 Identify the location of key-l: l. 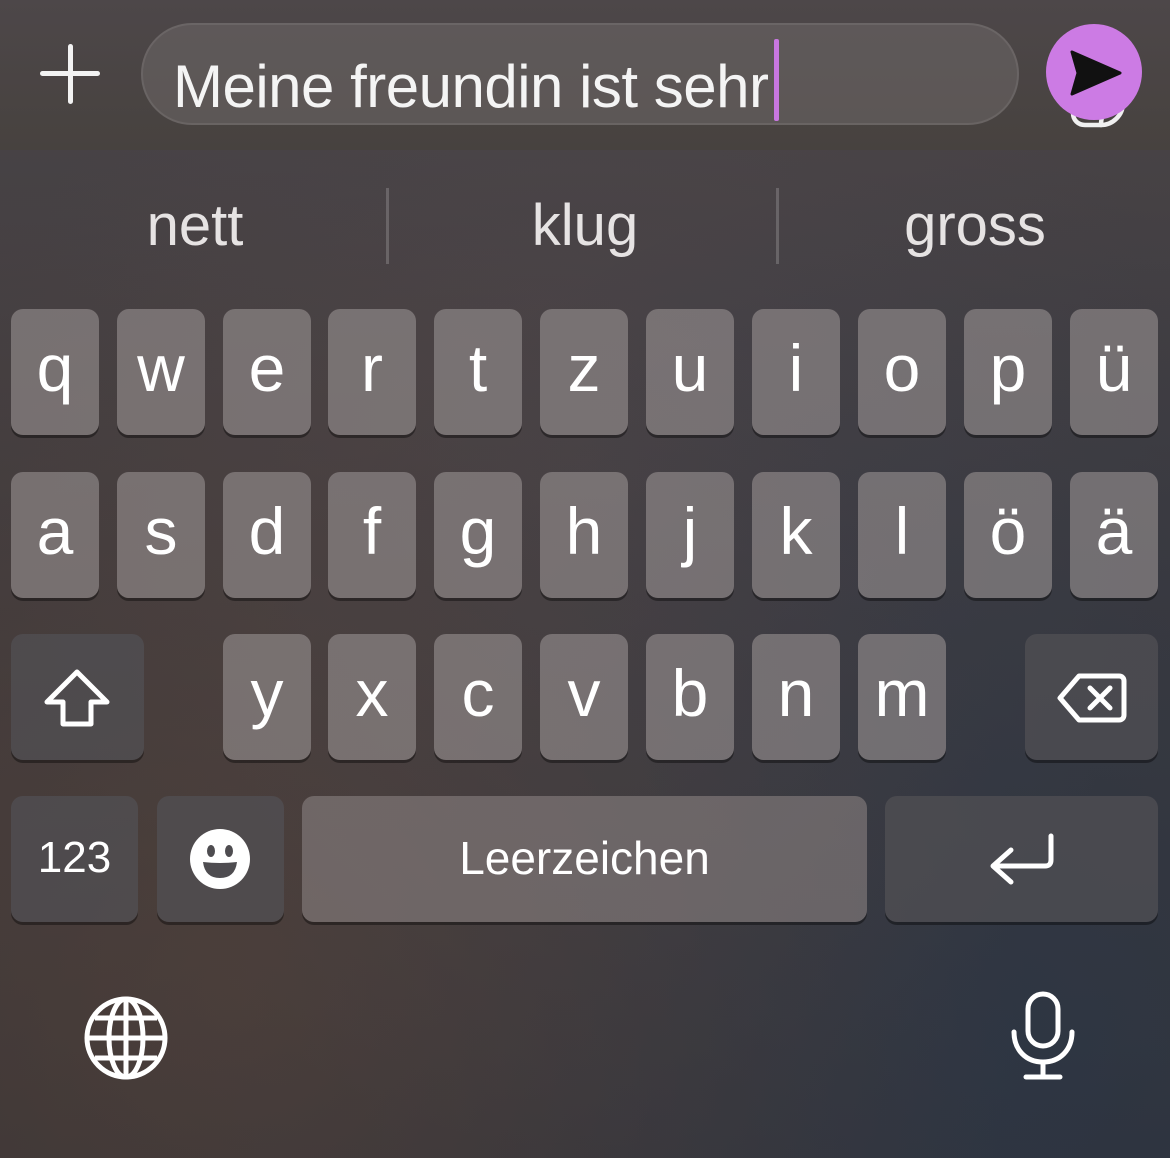
(902, 535).